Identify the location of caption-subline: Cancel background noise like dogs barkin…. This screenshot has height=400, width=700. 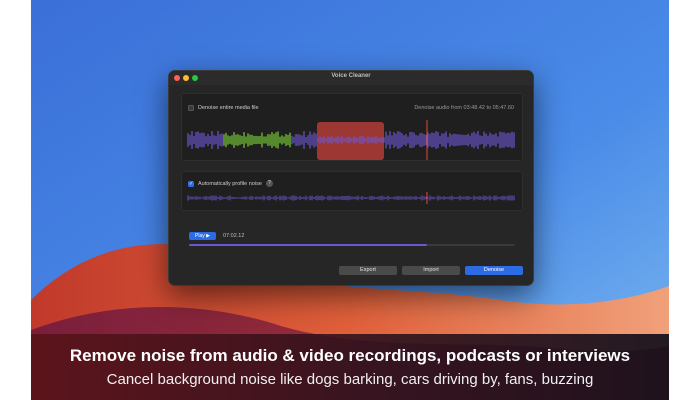
(350, 379).